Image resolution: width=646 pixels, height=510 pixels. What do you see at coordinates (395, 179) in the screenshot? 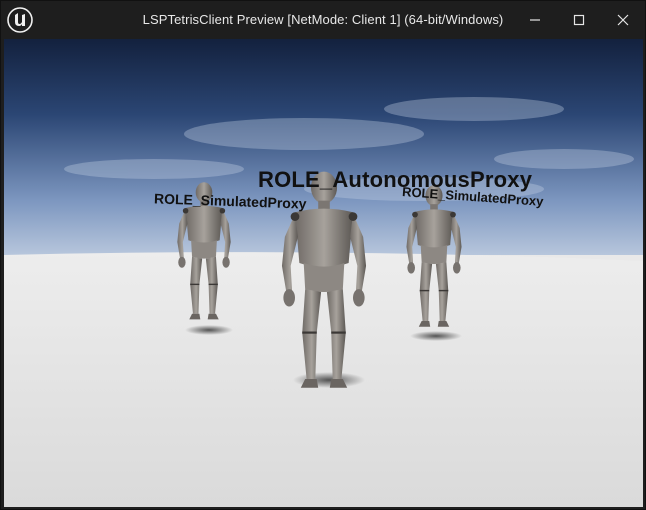
I see `label-autonomous-proxy: ROLE_AutonomousProxy` at bounding box center [395, 179].